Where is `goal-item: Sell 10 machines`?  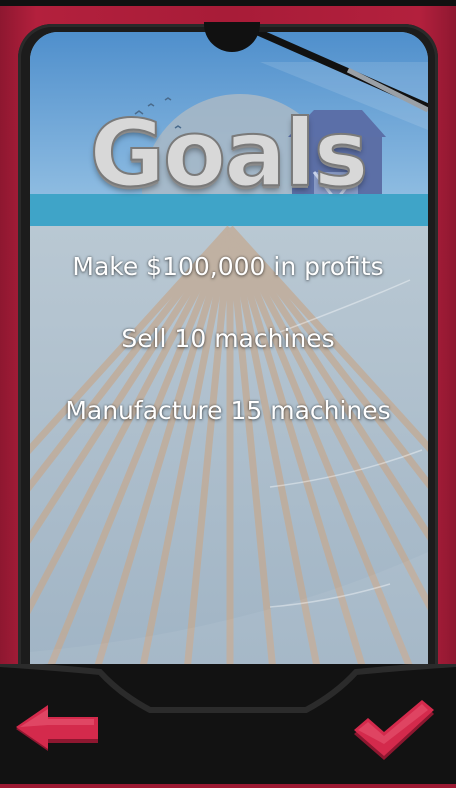
goal-item: Sell 10 machines is located at coordinates (228, 338).